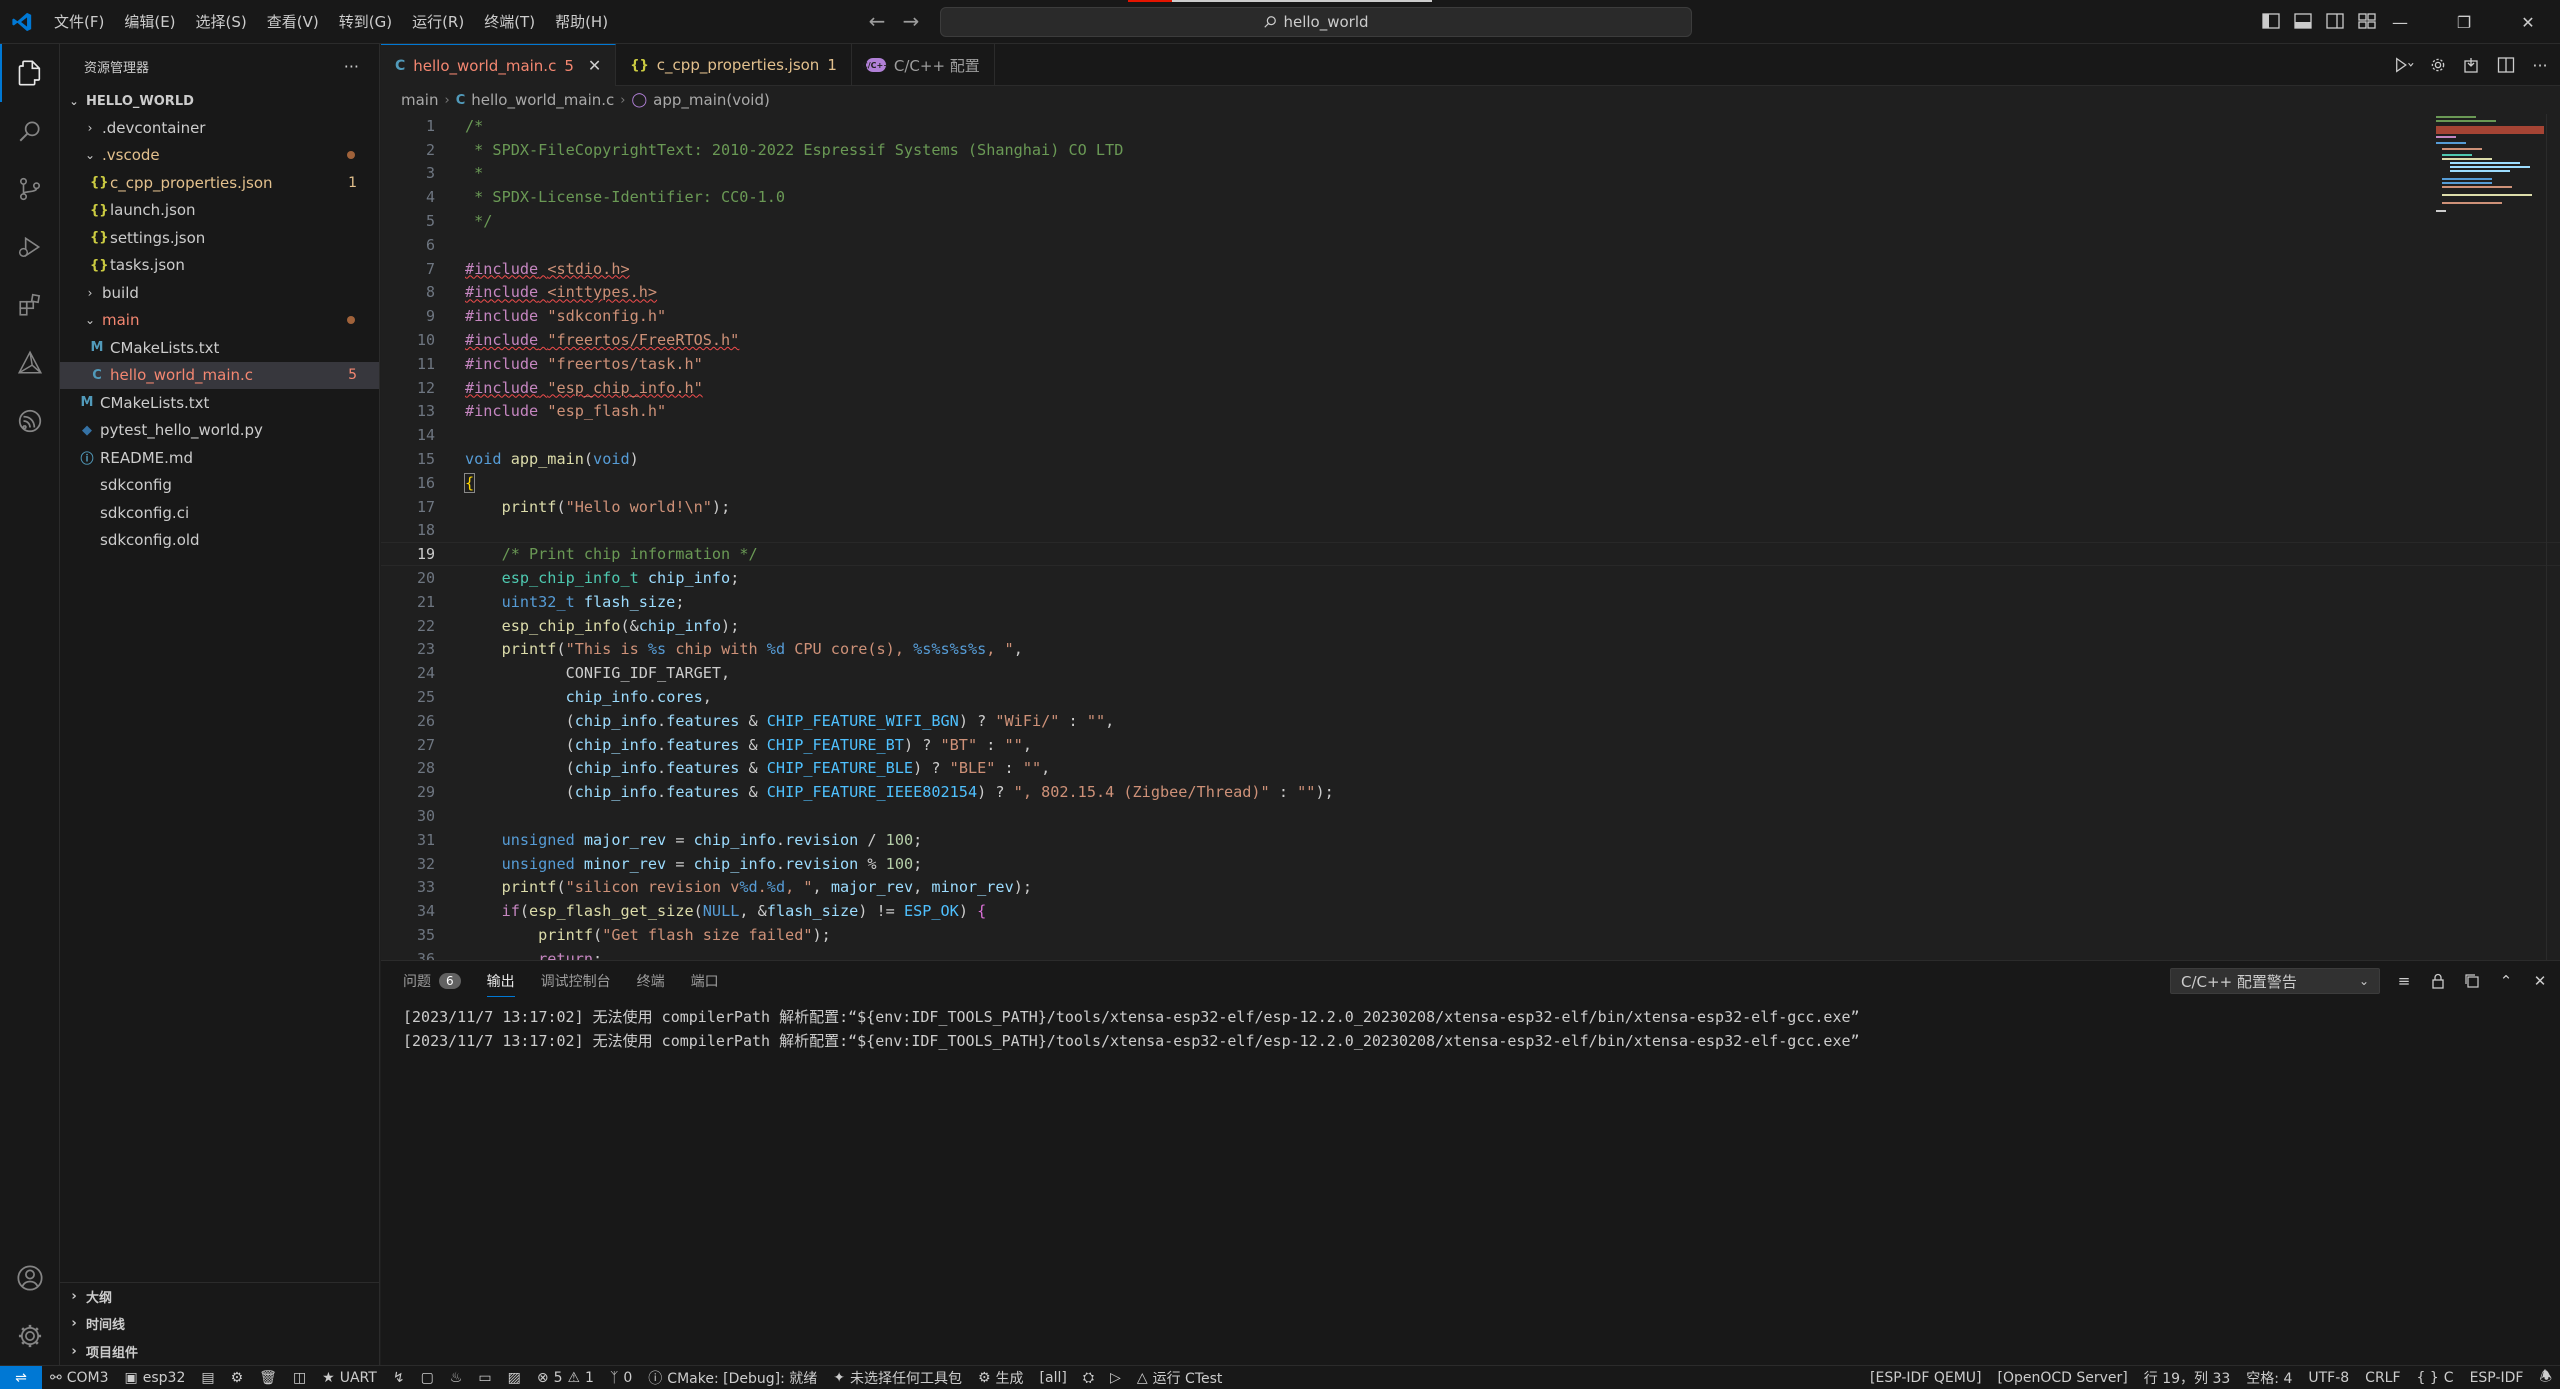 The height and width of the screenshot is (1389, 2560). I want to click on breadcrumb-symbol: app_main(void), so click(711, 100).